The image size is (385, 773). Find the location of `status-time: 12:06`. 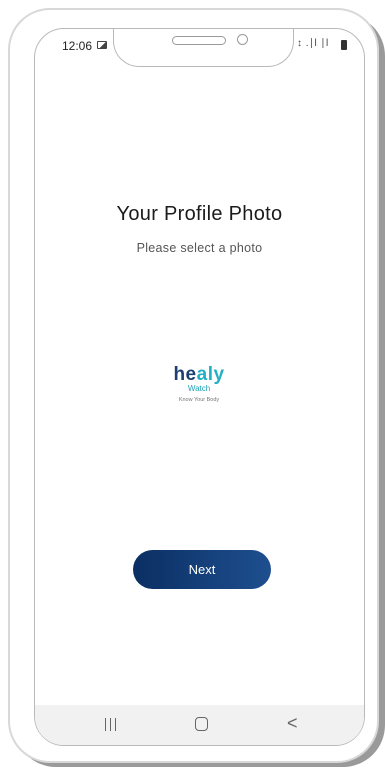

status-time: 12:06 is located at coordinates (77, 46).